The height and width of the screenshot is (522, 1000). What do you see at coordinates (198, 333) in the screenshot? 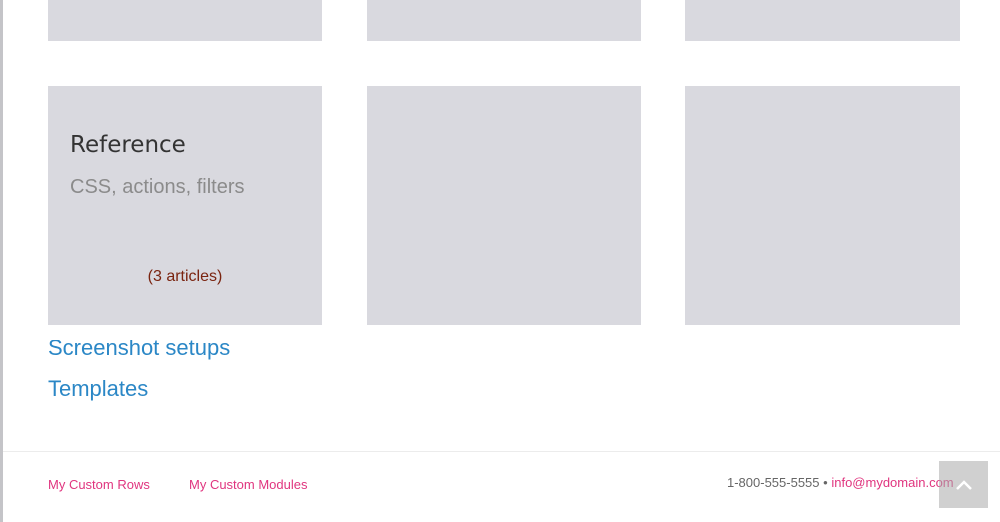
I see `link-overlay` at bounding box center [198, 333].